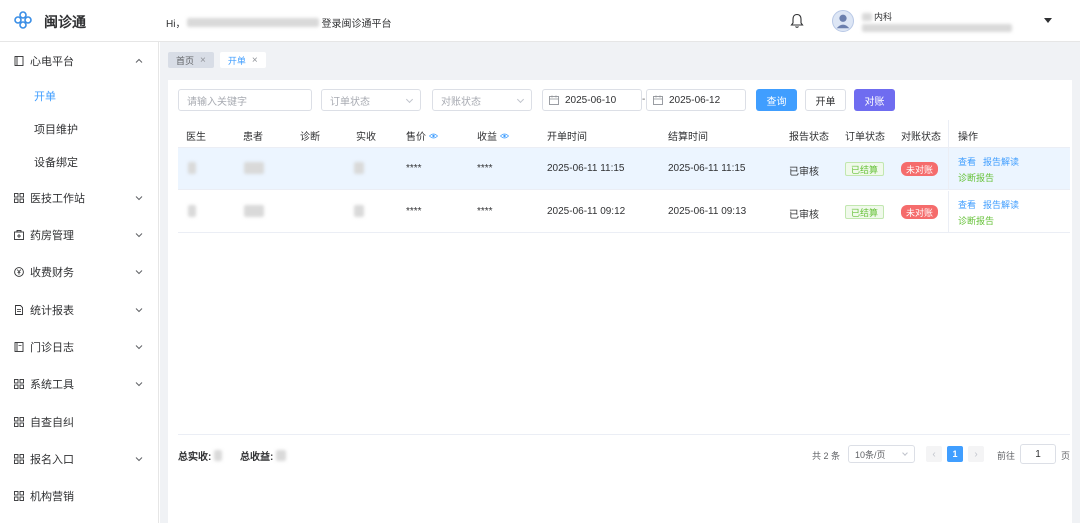  What do you see at coordinates (776, 100) in the screenshot?
I see `query-button: 查询` at bounding box center [776, 100].